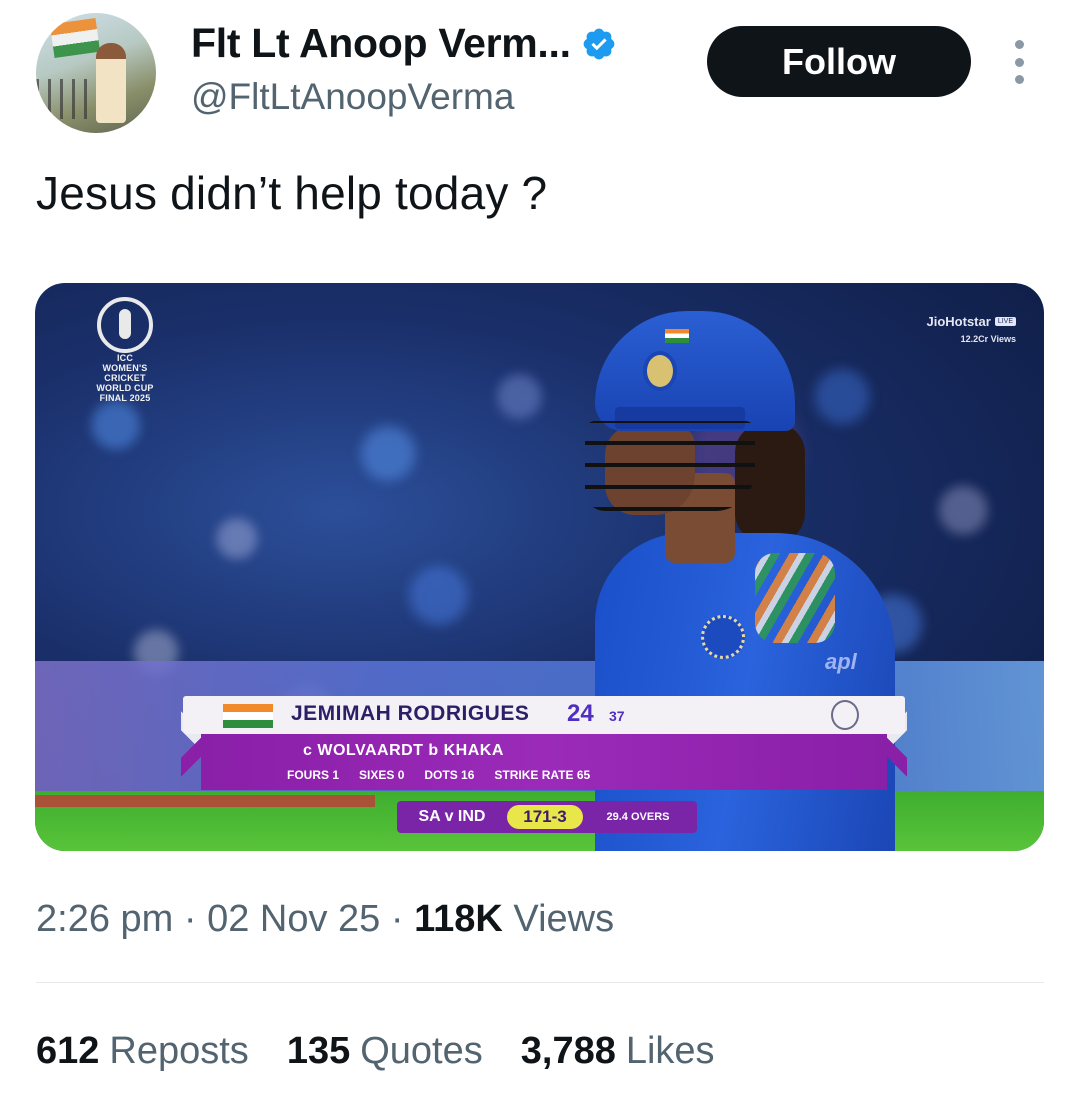 The height and width of the screenshot is (1094, 1079). I want to click on author-handle: @FltLtAnoopVerma, so click(352, 97).